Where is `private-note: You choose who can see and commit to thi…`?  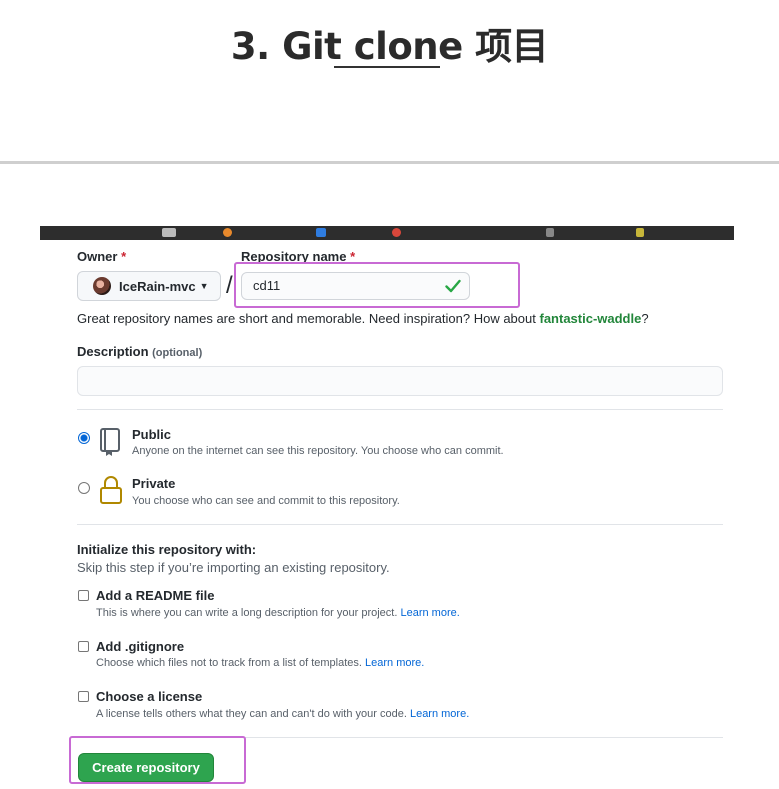 private-note: You choose who can see and commit to thi… is located at coordinates (266, 501).